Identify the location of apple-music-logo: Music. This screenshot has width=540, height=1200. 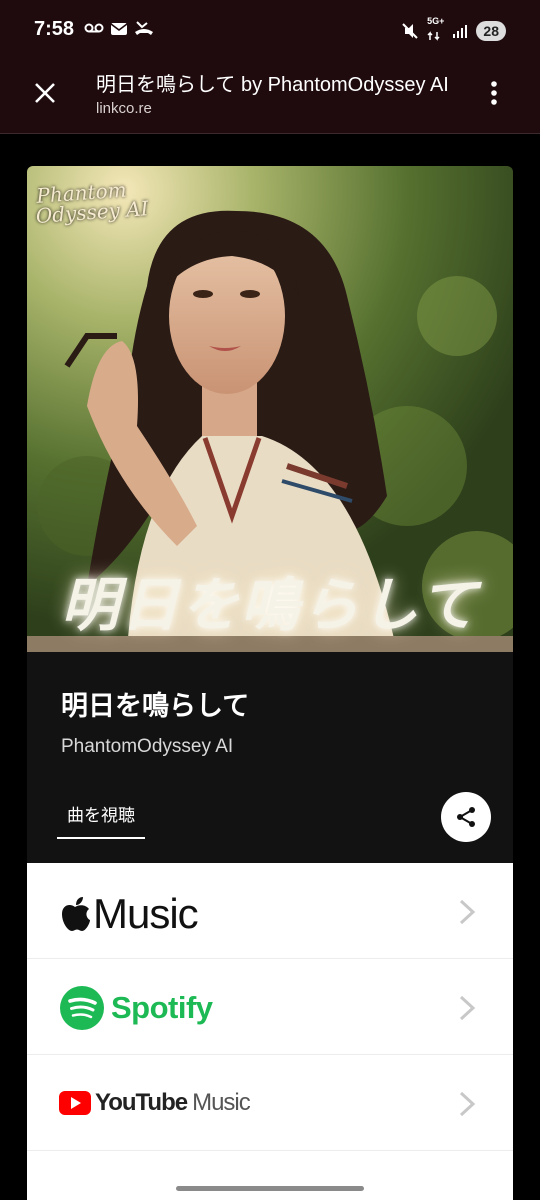
(129, 914).